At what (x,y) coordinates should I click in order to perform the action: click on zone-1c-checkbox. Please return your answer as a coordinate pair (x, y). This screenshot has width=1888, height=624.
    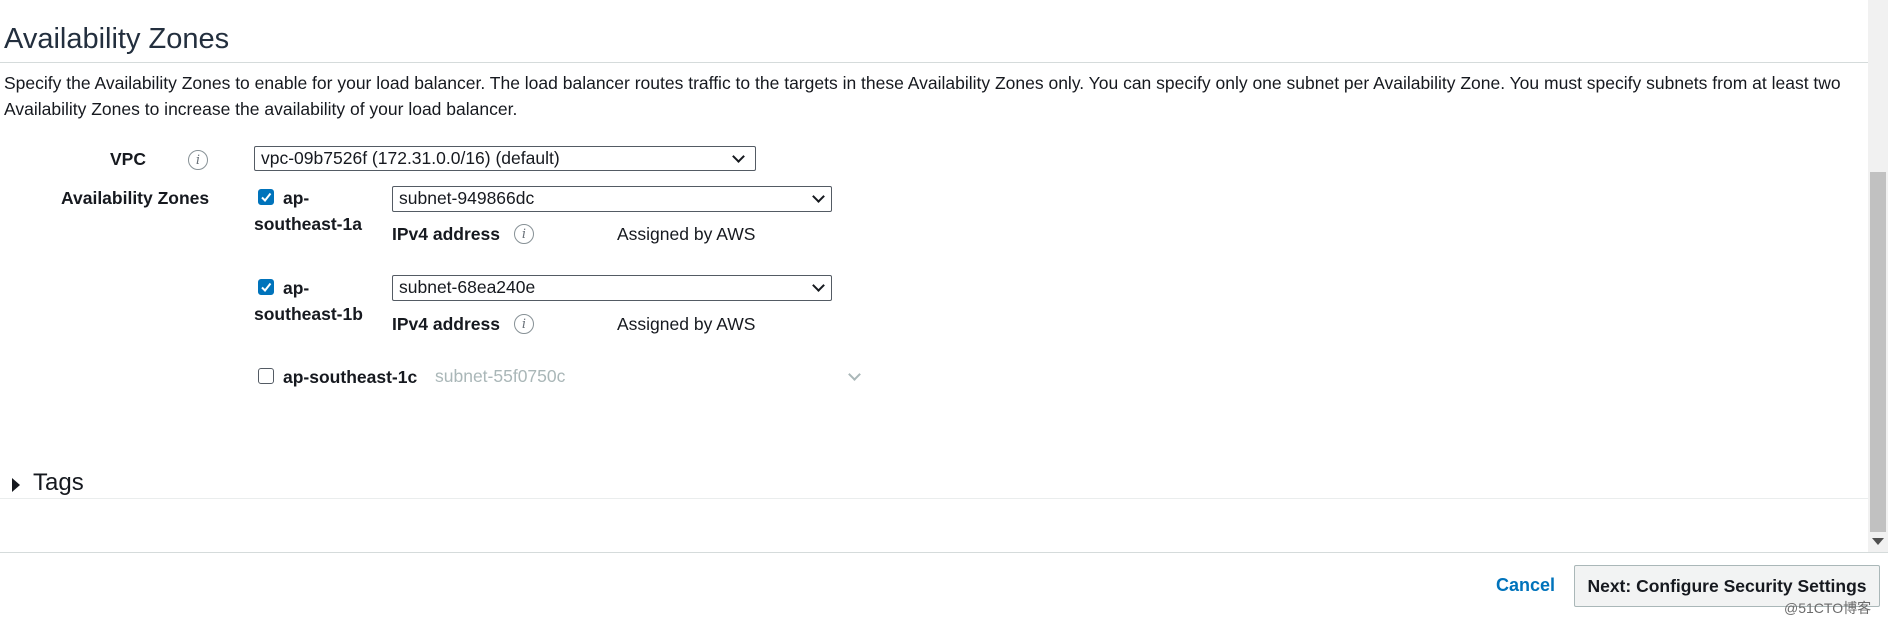
    Looking at the image, I should click on (266, 376).